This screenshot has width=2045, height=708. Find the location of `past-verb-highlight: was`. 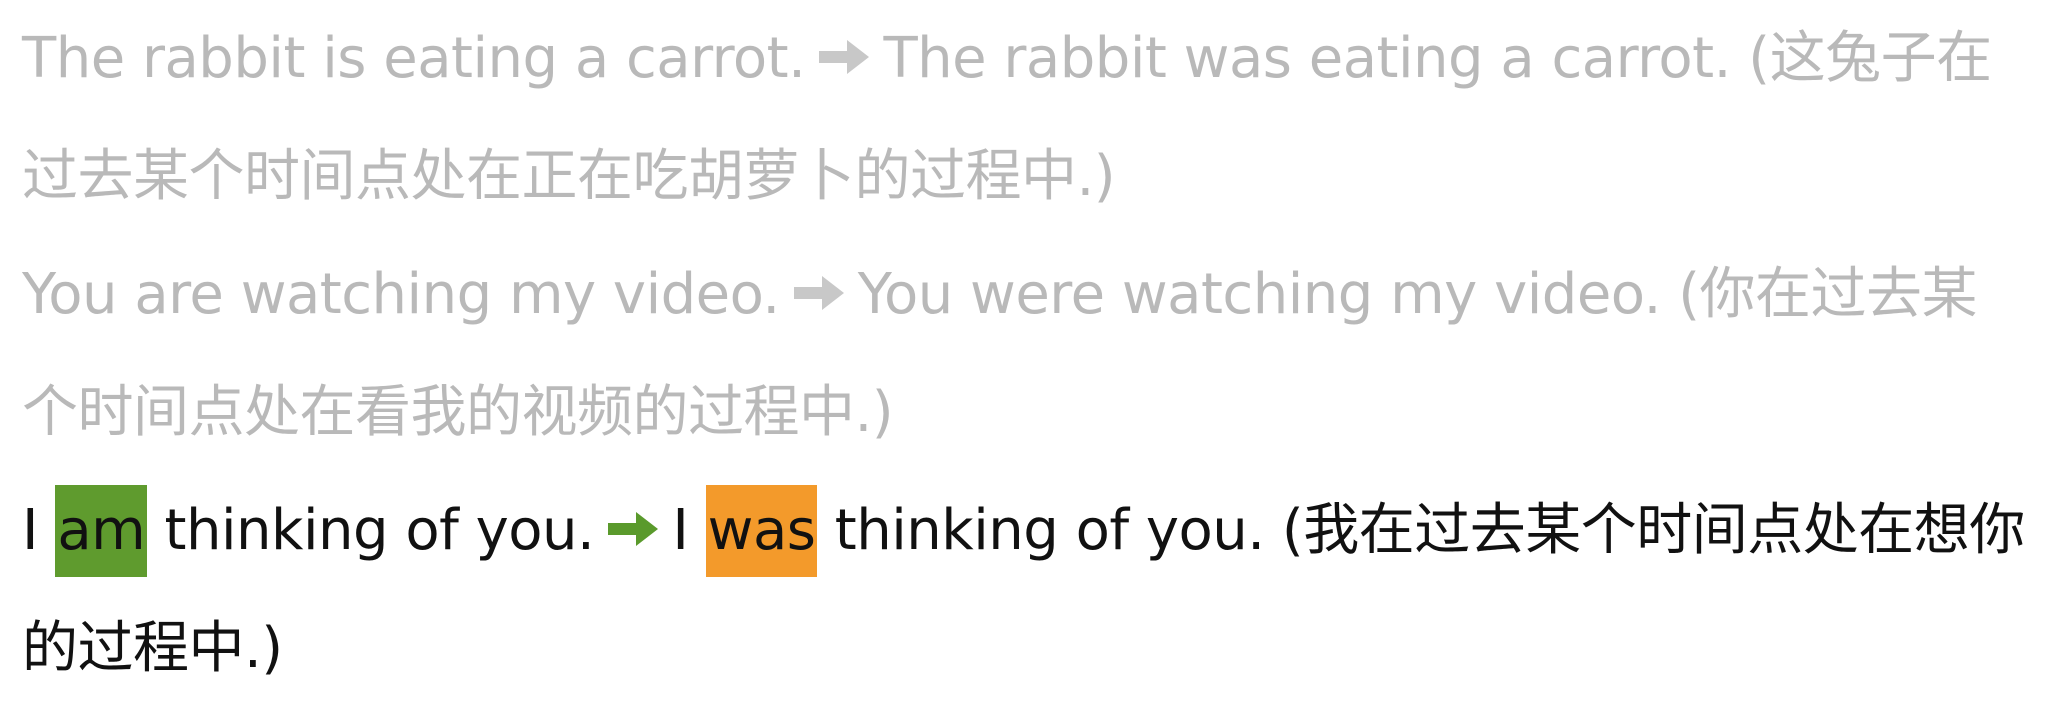

past-verb-highlight: was is located at coordinates (761, 531).